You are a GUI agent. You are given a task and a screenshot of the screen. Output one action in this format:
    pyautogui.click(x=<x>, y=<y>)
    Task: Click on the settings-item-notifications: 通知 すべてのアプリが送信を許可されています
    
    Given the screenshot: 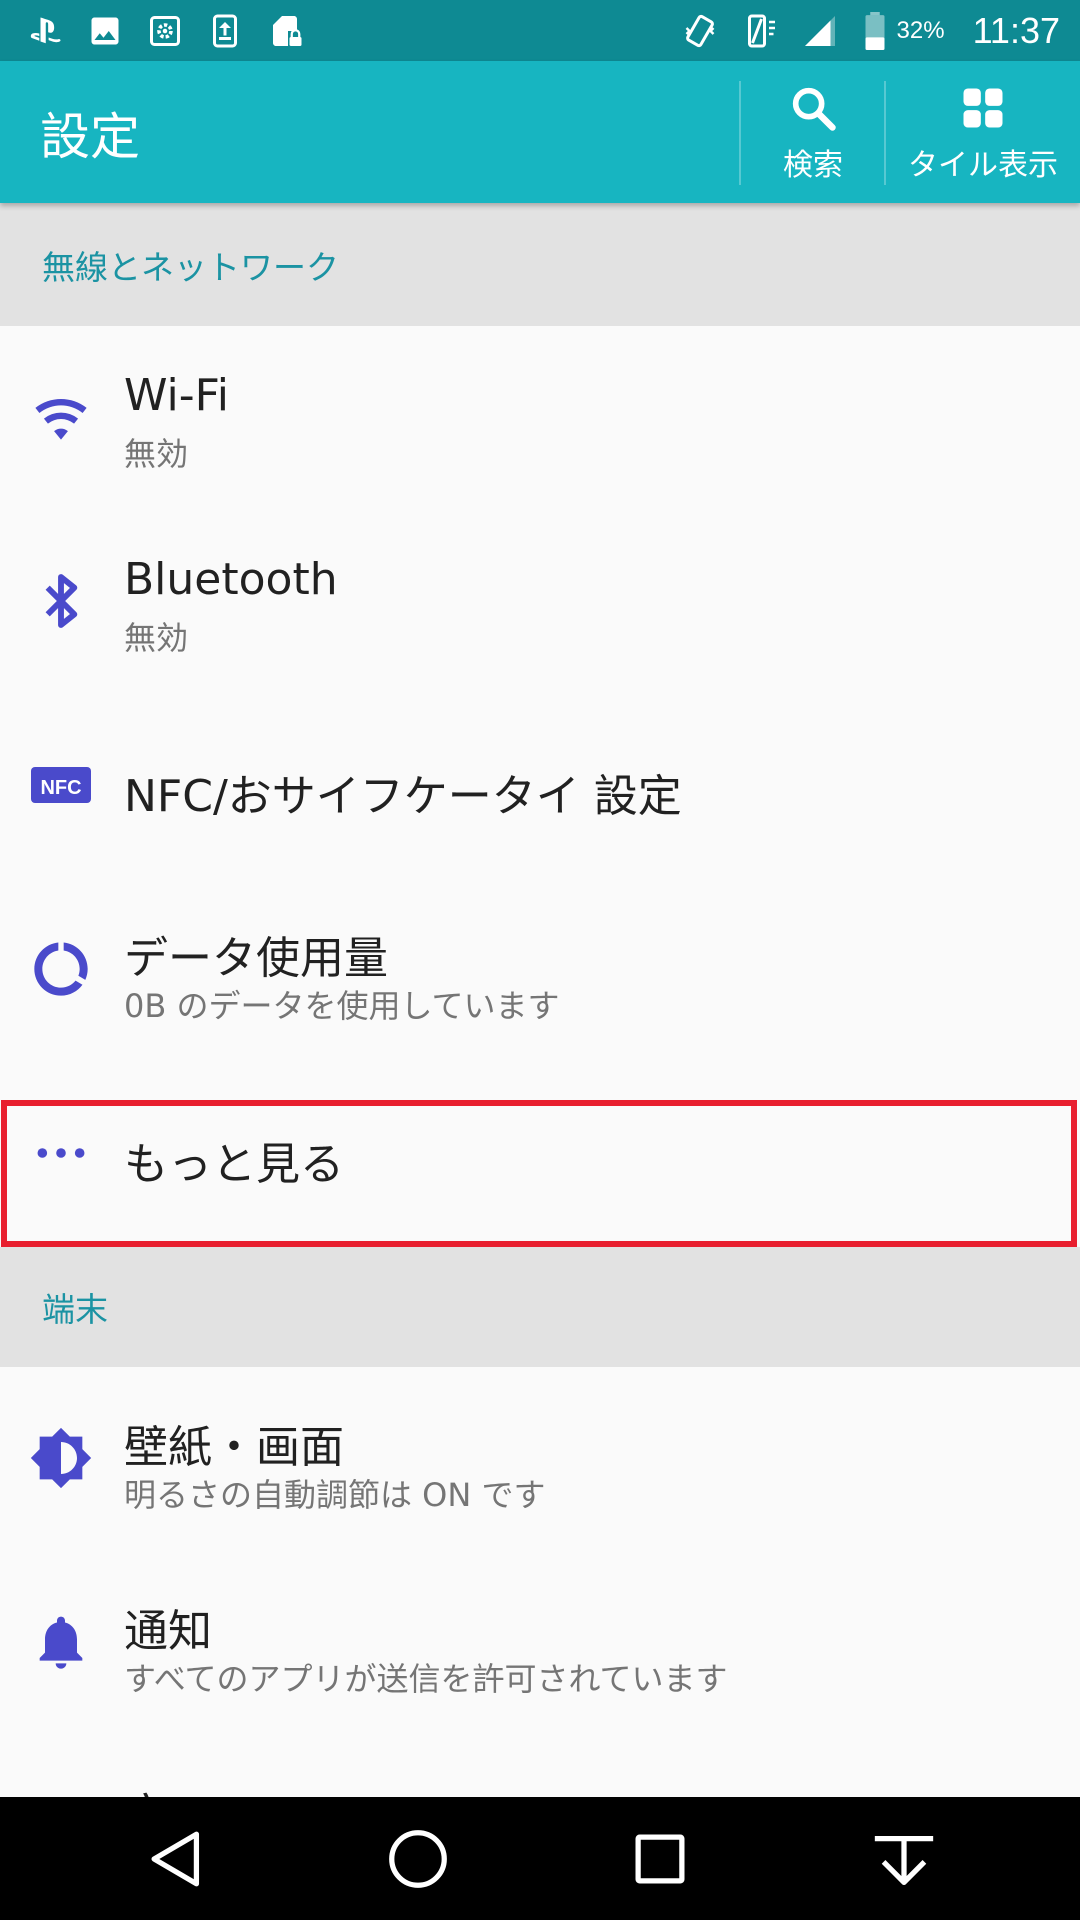 What is the action you would take?
    pyautogui.click(x=540, y=1643)
    